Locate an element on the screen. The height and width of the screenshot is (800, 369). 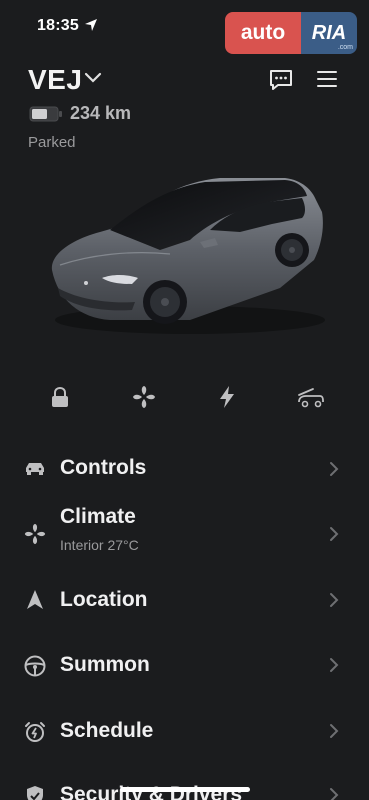
watermark-ria-text: RIA is located at coordinates (329, 32).